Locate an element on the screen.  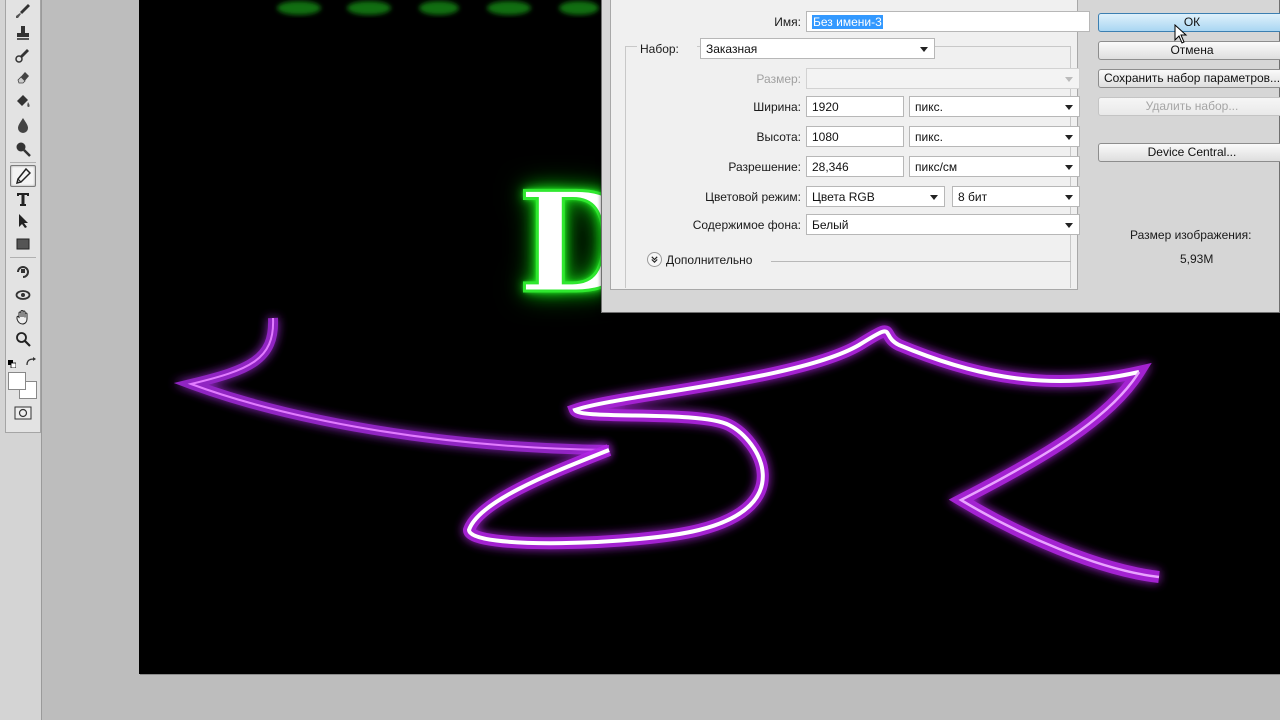
rectangle-shape-icon is located at coordinates (23, 244).